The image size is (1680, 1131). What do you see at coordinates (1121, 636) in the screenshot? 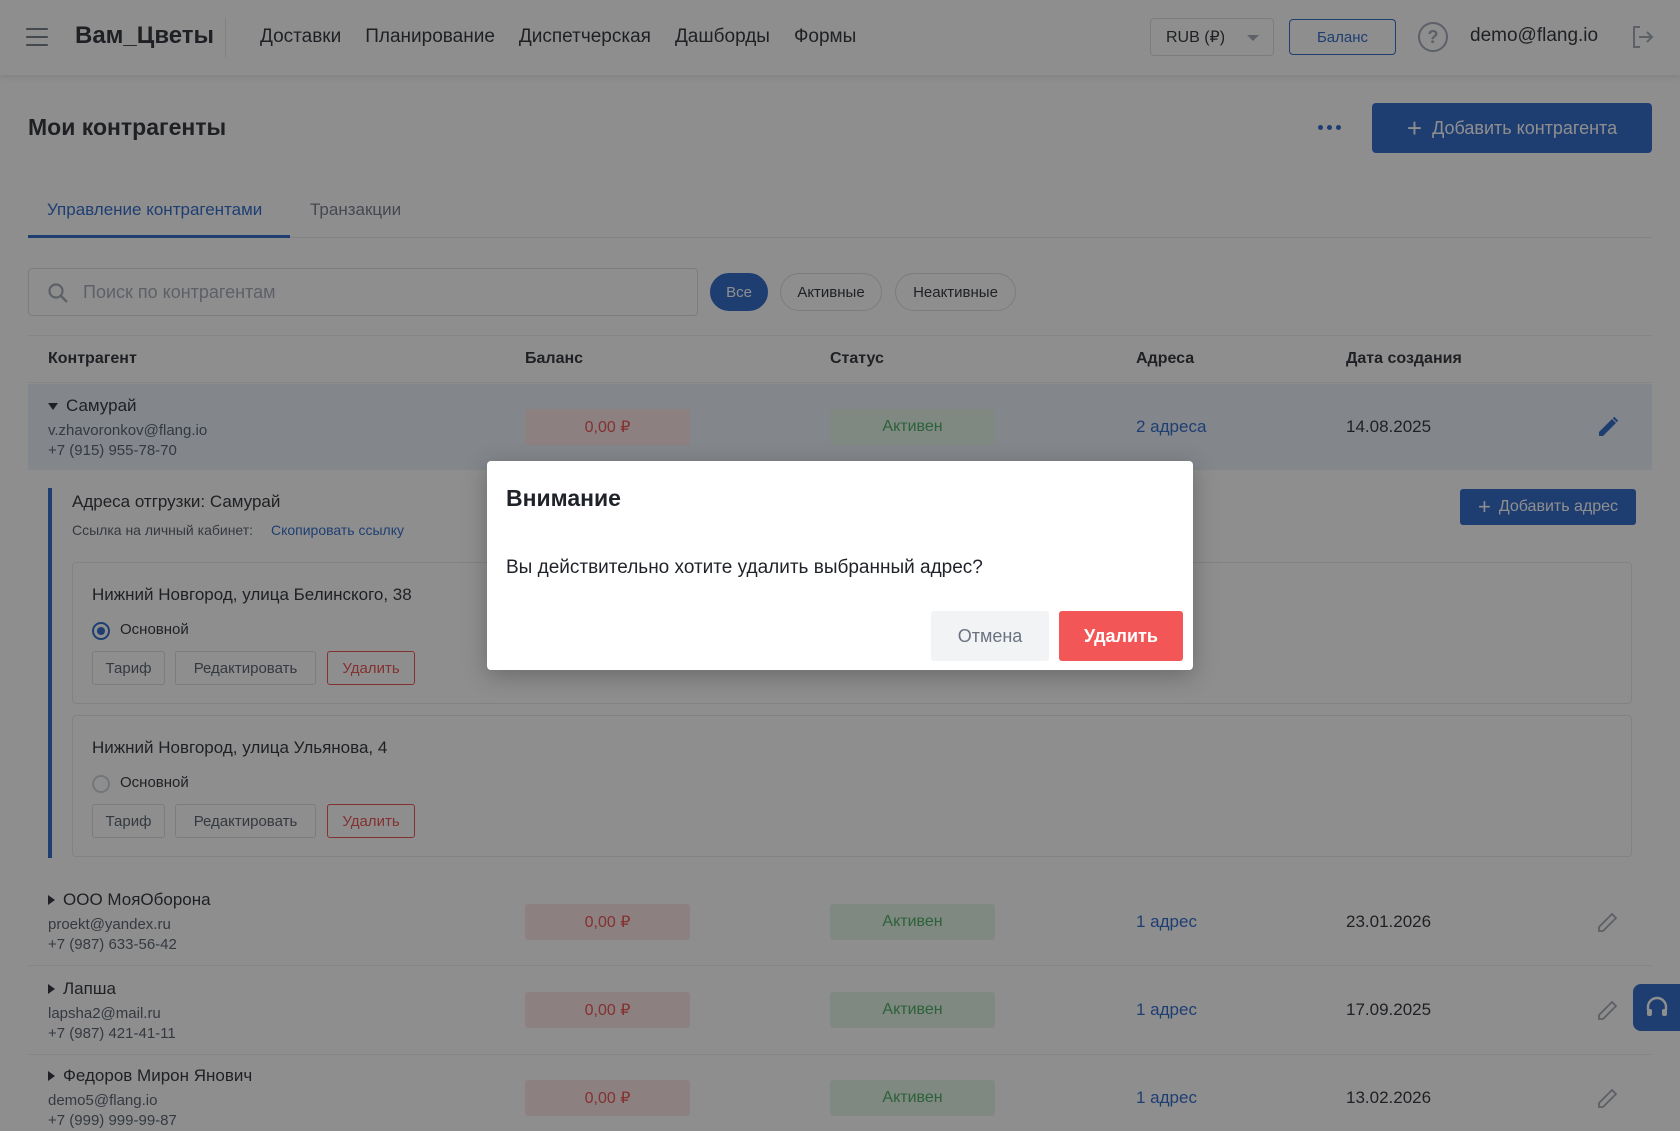
I see `confirm-delete-button: Удалить` at bounding box center [1121, 636].